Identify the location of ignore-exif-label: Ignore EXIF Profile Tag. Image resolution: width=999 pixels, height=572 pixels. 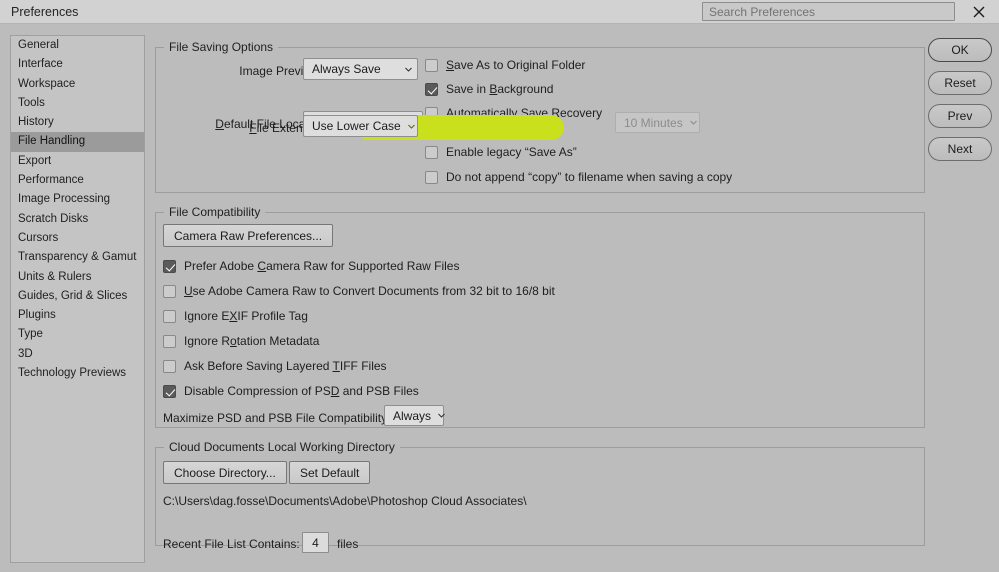
(246, 316).